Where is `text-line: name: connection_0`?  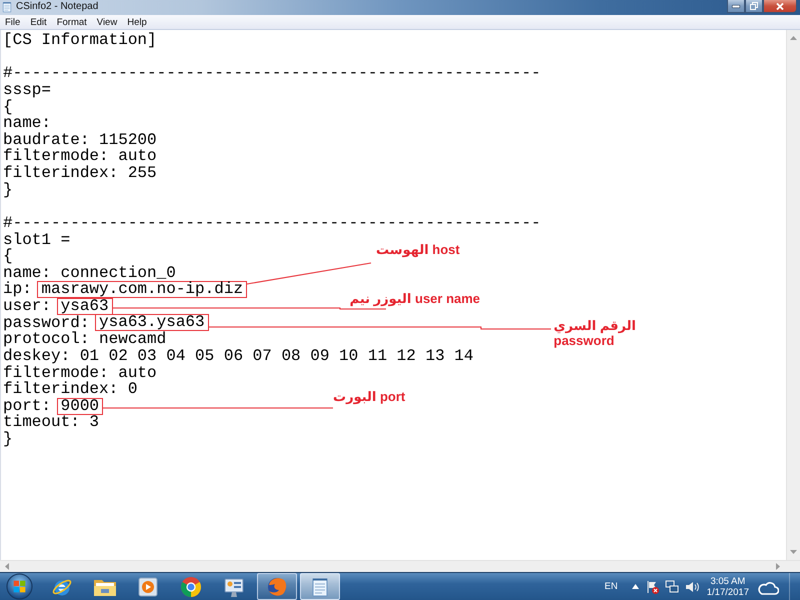
text-line: name: connection_0 is located at coordinates (89, 273).